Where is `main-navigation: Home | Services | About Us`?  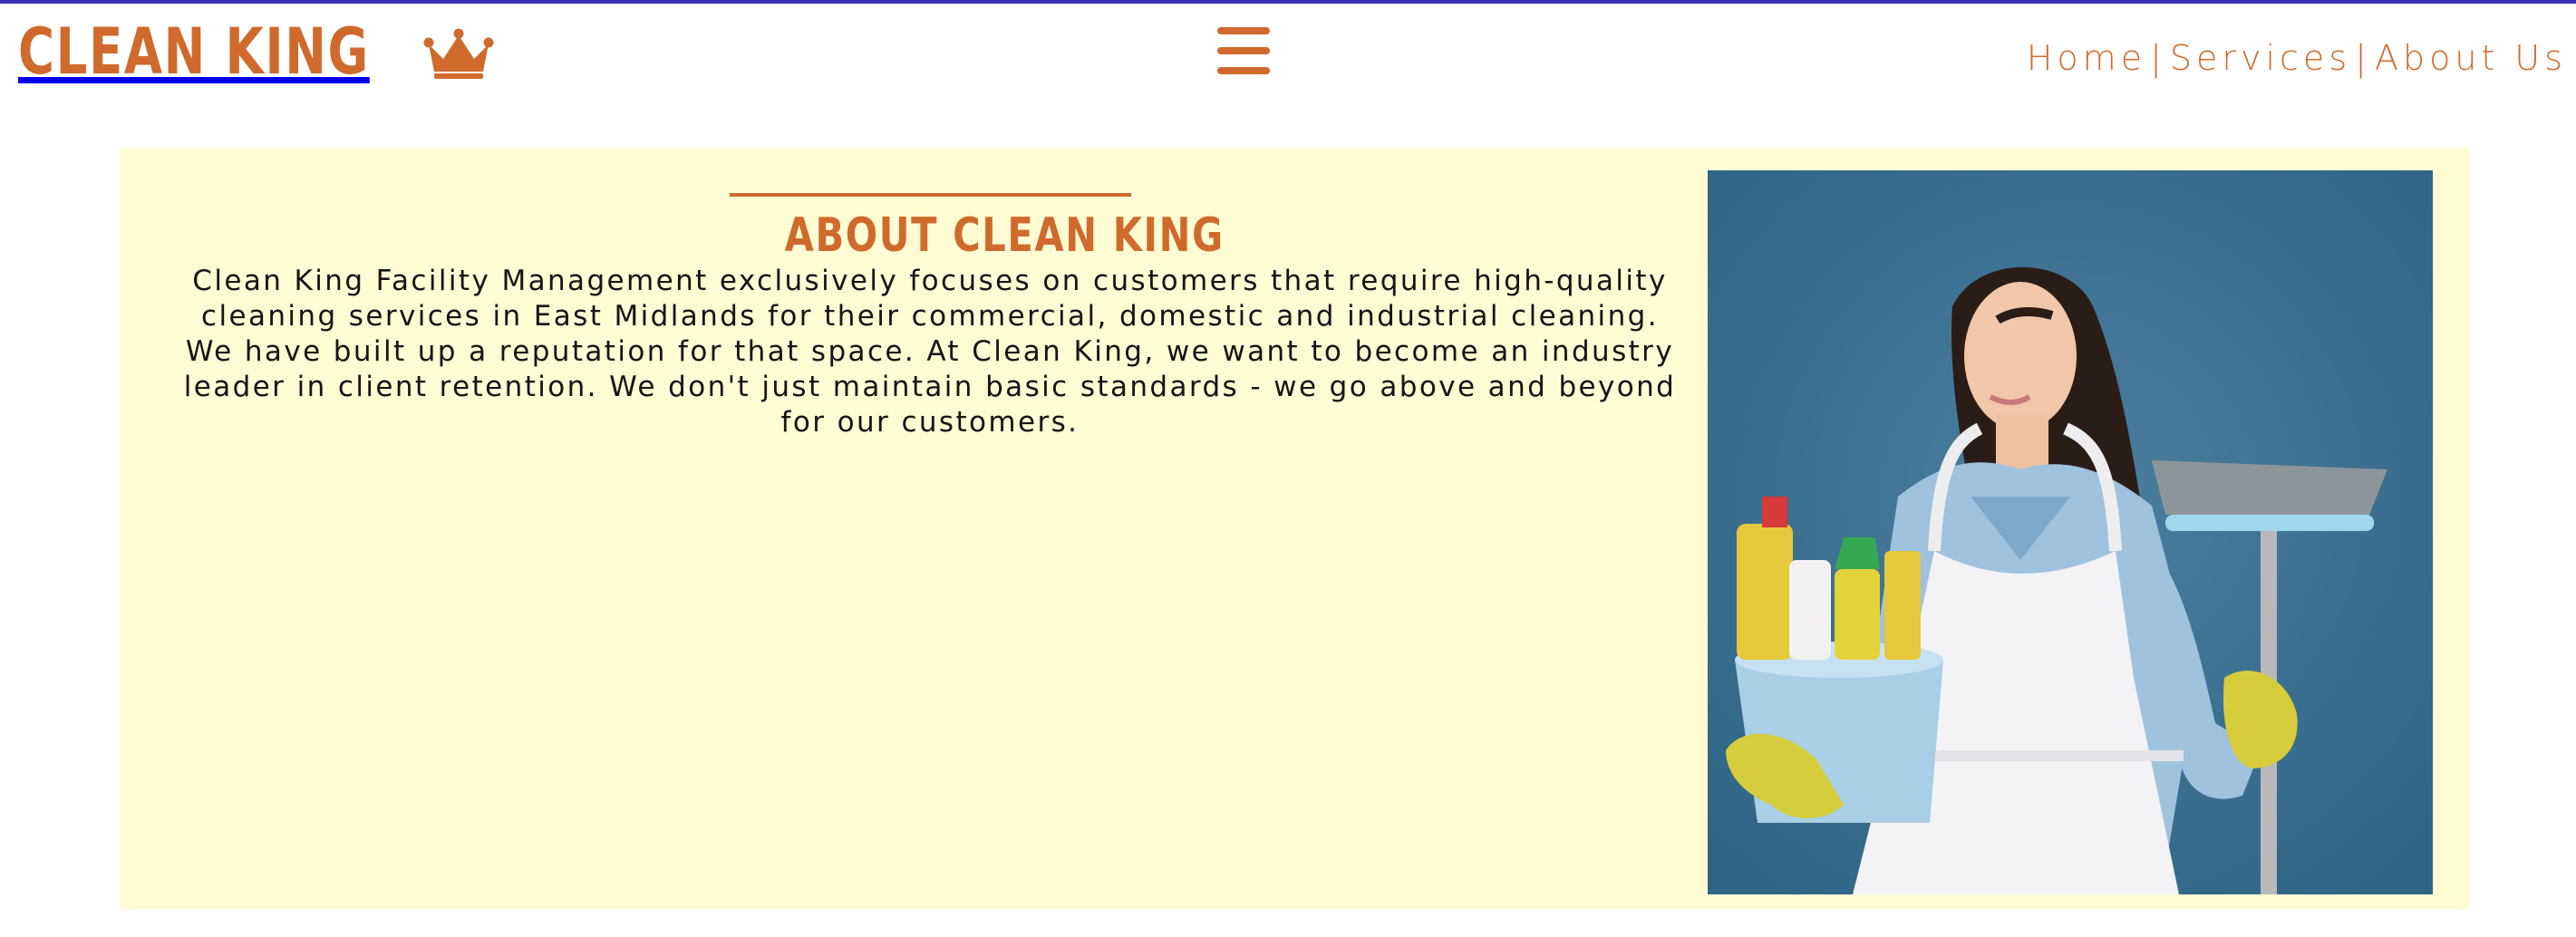 main-navigation: Home | Services | About Us is located at coordinates (2297, 58).